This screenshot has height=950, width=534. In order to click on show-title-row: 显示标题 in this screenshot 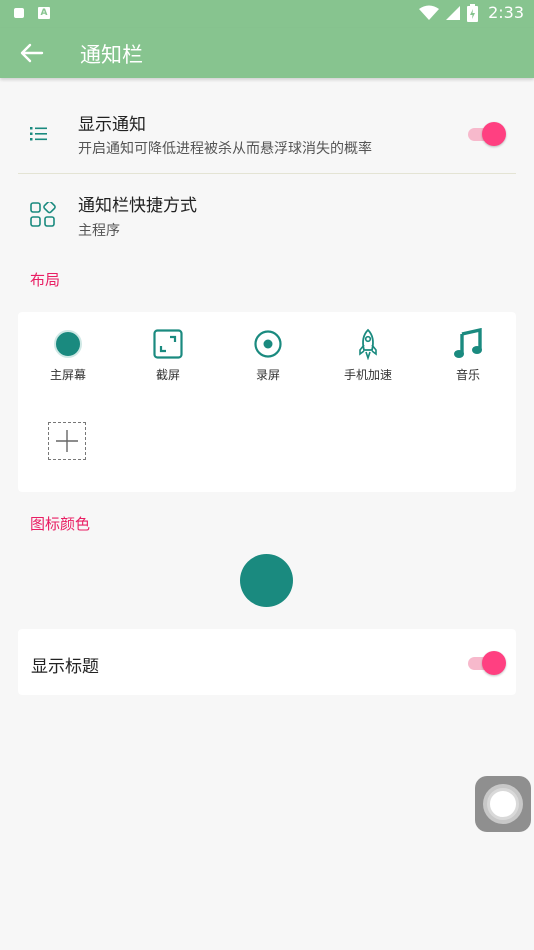, I will do `click(267, 662)`.